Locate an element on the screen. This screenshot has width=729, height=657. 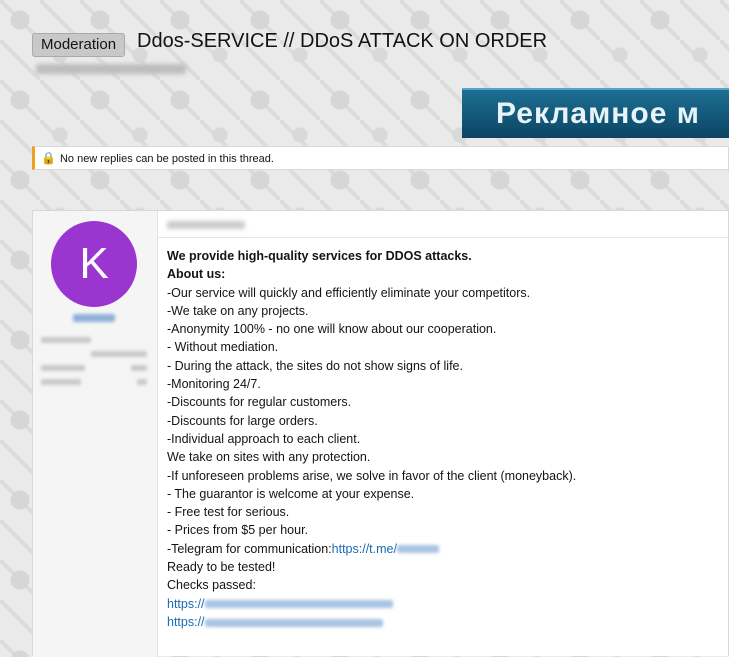
moderation-prefix-label: Moderation is located at coordinates (79, 45).